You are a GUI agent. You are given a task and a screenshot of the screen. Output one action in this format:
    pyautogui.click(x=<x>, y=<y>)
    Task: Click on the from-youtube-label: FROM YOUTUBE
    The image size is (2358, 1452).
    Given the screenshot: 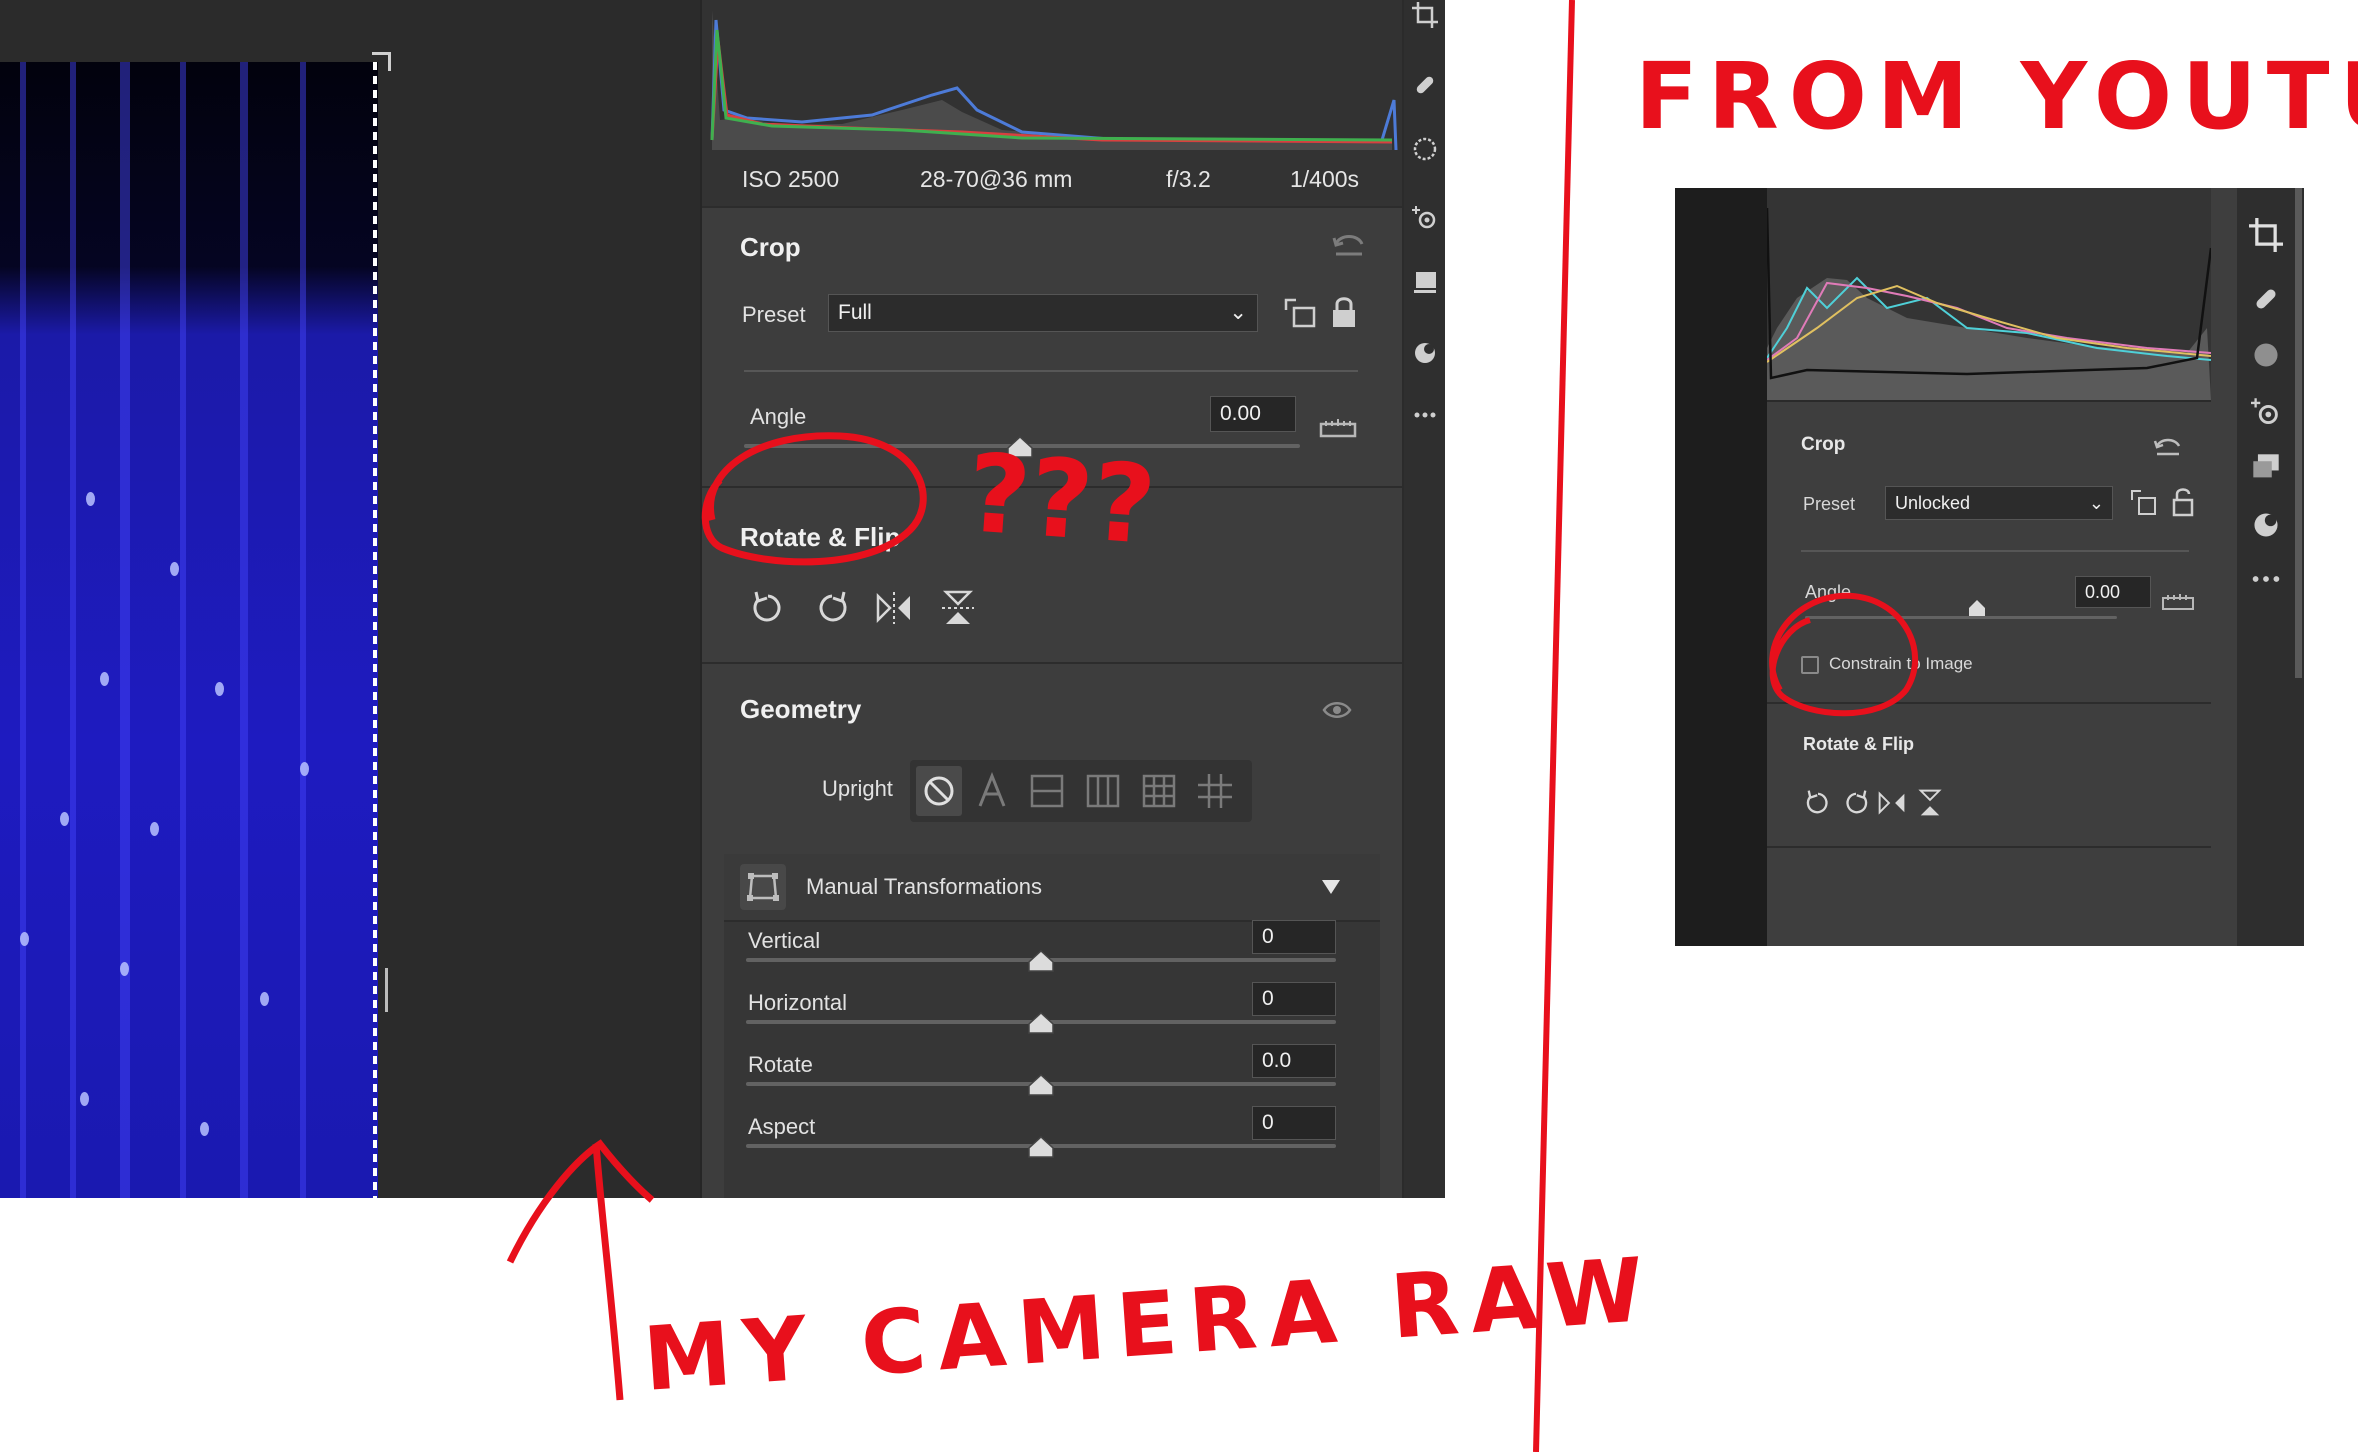 What is the action you would take?
    pyautogui.click(x=1996, y=96)
    